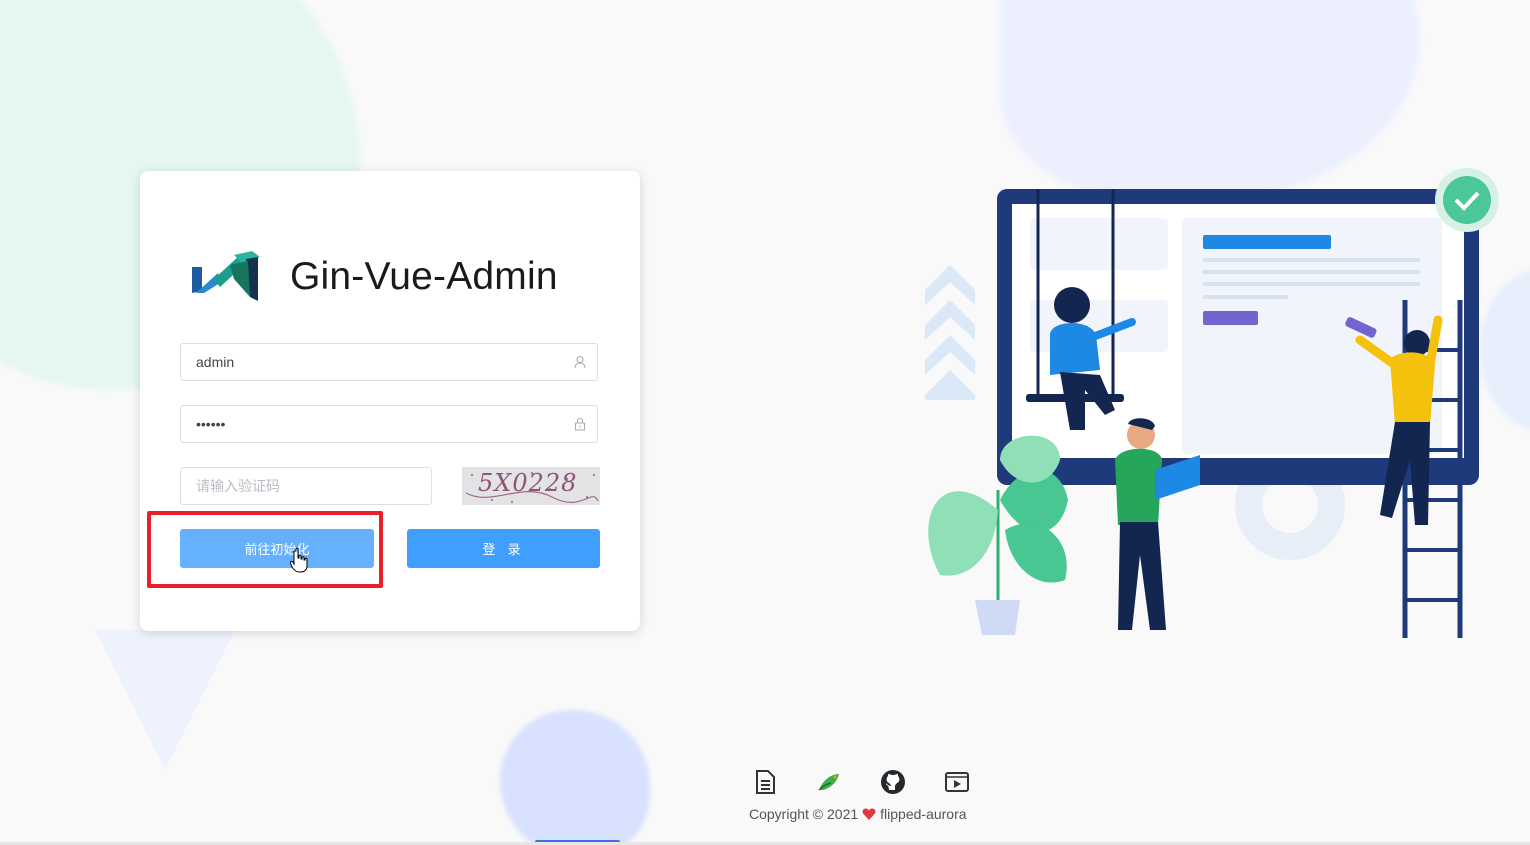  I want to click on captcha-image: 5X0228, so click(531, 486).